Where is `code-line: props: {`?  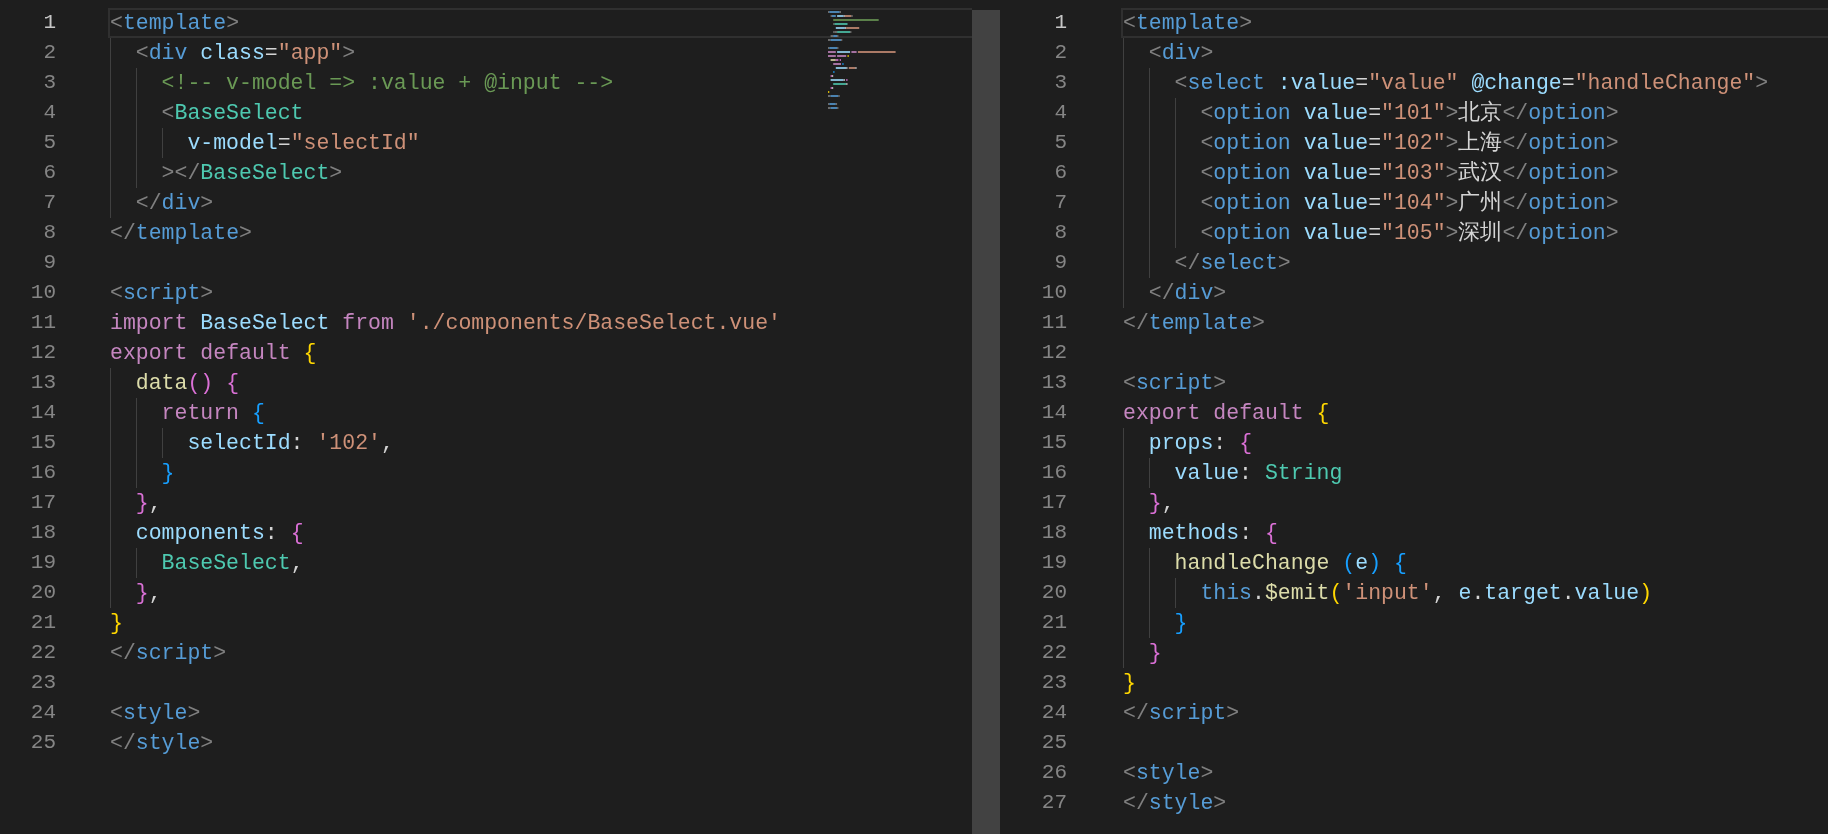
code-line: props: { is located at coordinates (1188, 443).